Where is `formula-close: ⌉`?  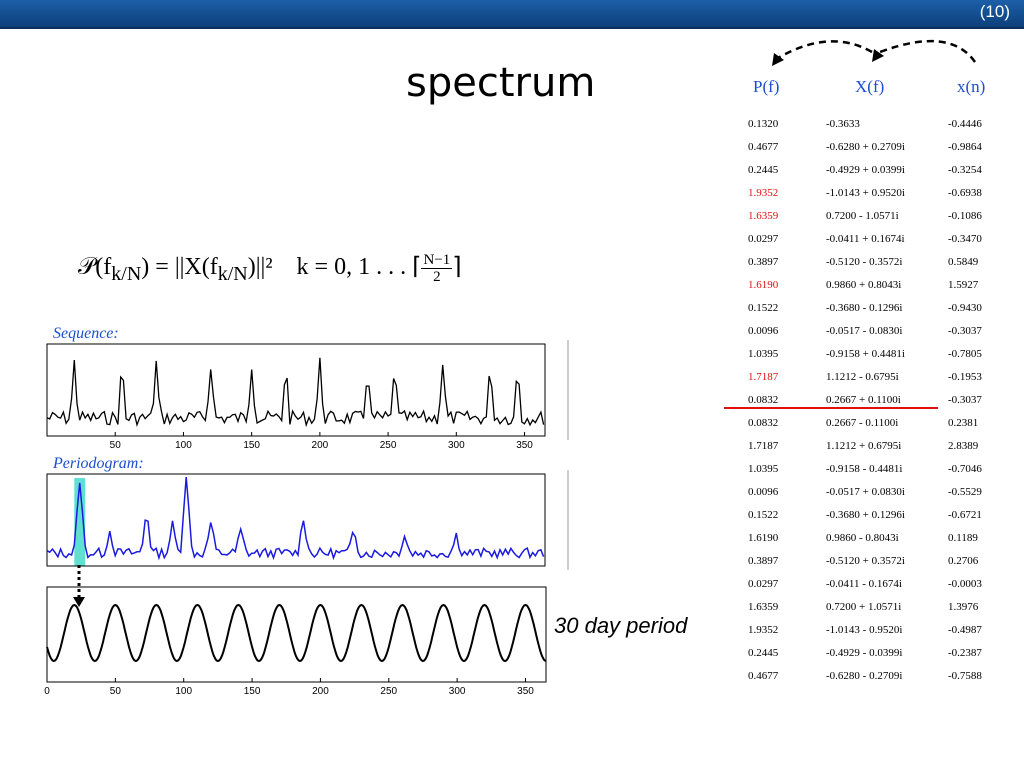 formula-close: ⌉ is located at coordinates (457, 267).